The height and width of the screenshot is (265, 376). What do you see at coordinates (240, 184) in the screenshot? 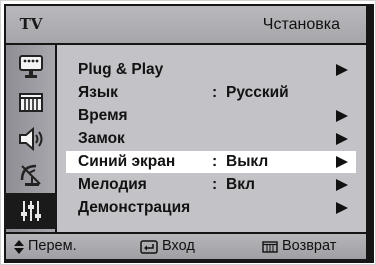
I see `menu-item-value: Вкл` at bounding box center [240, 184].